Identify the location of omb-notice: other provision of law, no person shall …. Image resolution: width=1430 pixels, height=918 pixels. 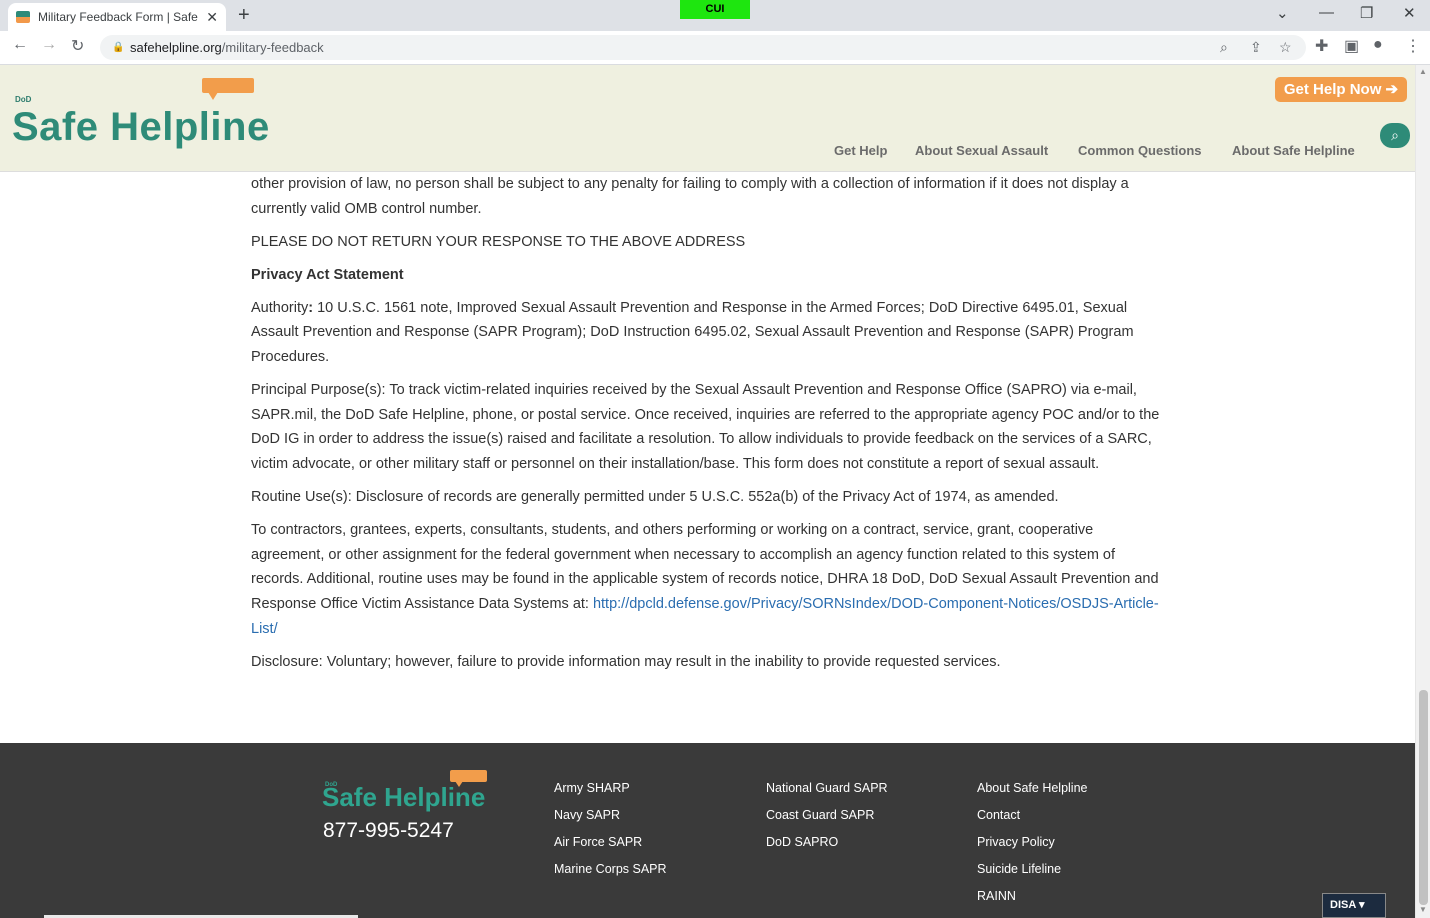
(690, 196).